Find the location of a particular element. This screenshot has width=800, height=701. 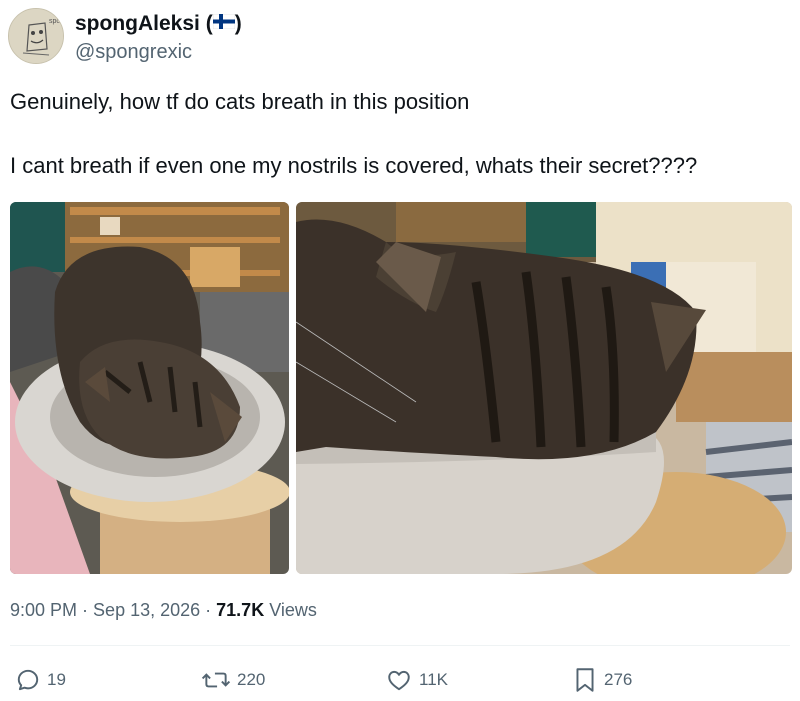

like-button: 11K is located at coordinates (416, 680).